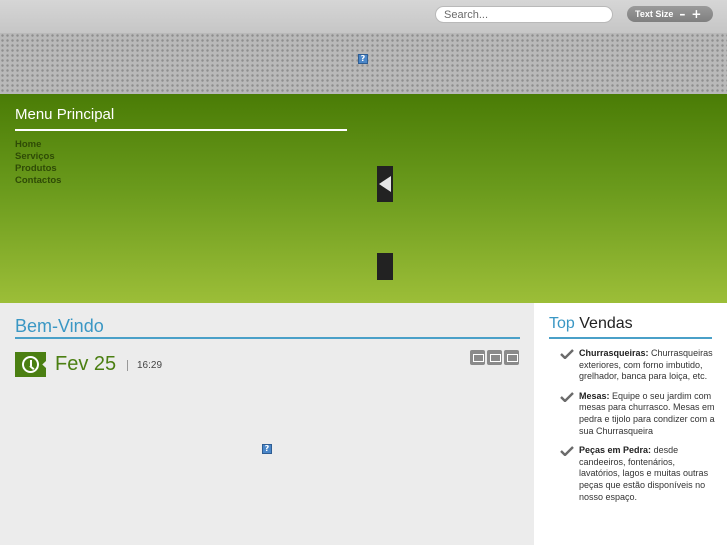 The width and height of the screenshot is (727, 545). Describe the element at coordinates (615, 450) in the screenshot. I see `list-item-heading: Peças em Pedra:` at that location.